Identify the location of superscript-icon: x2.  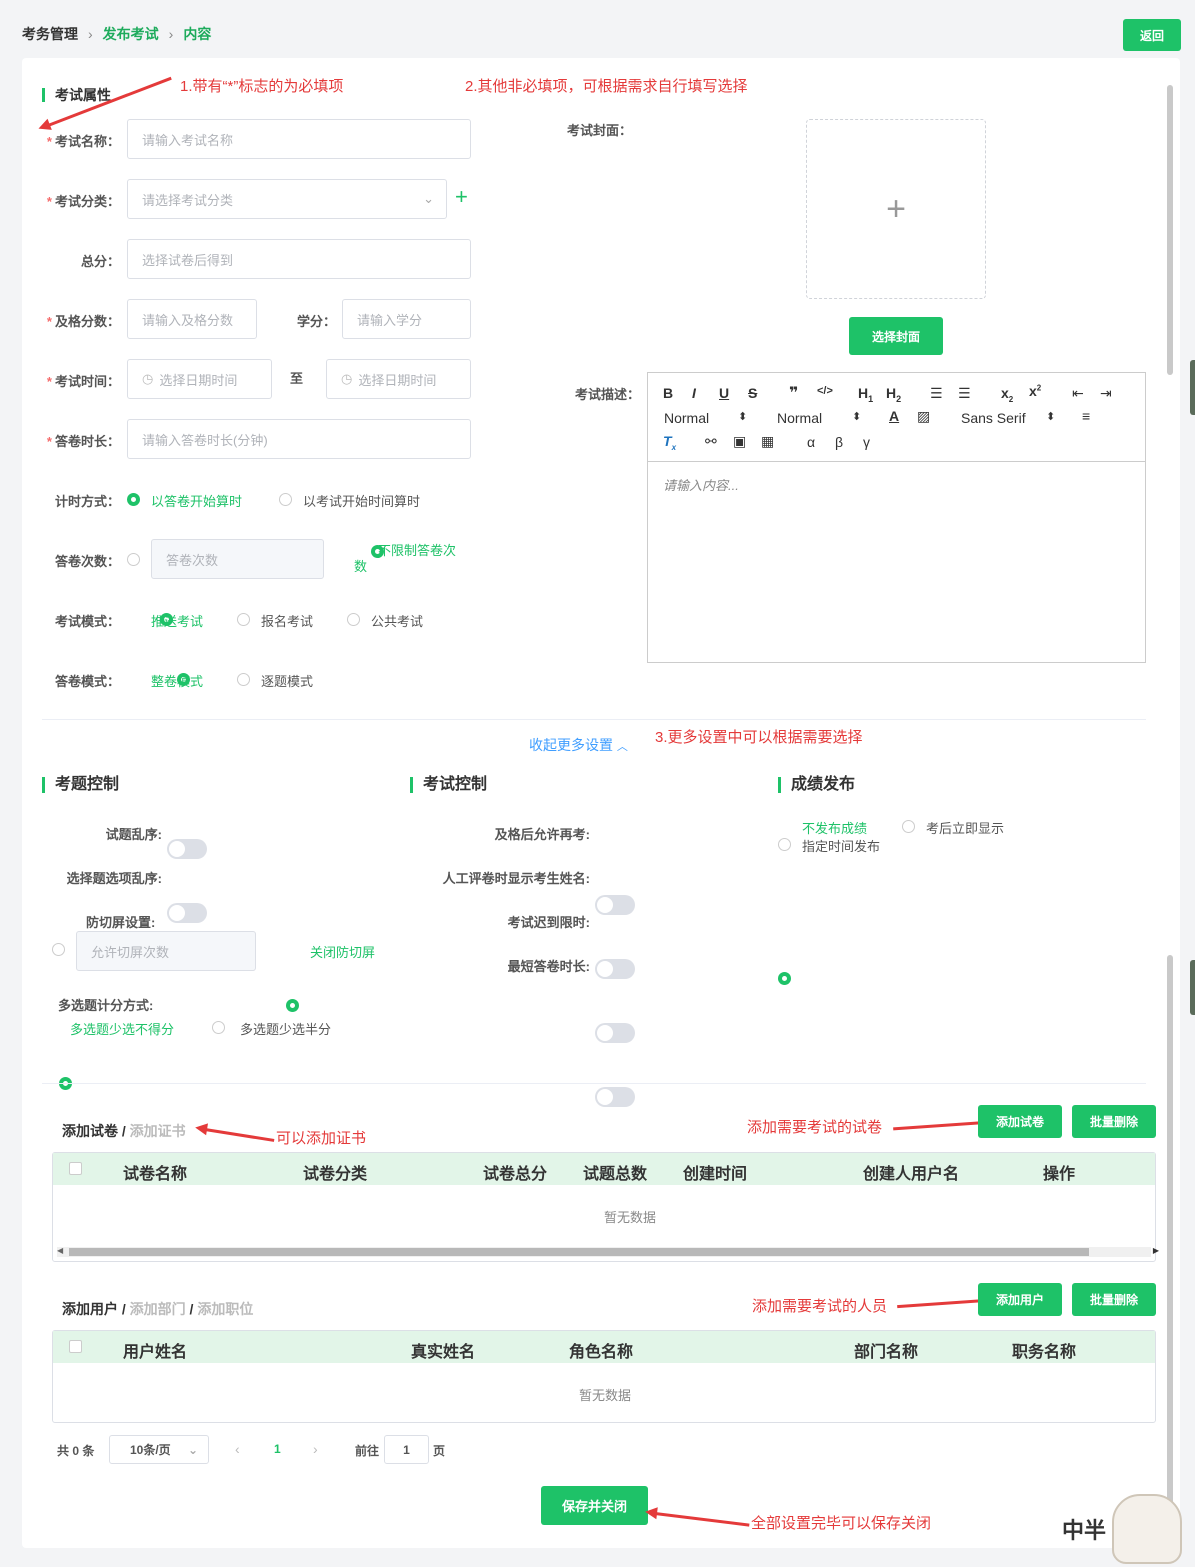
(1035, 391).